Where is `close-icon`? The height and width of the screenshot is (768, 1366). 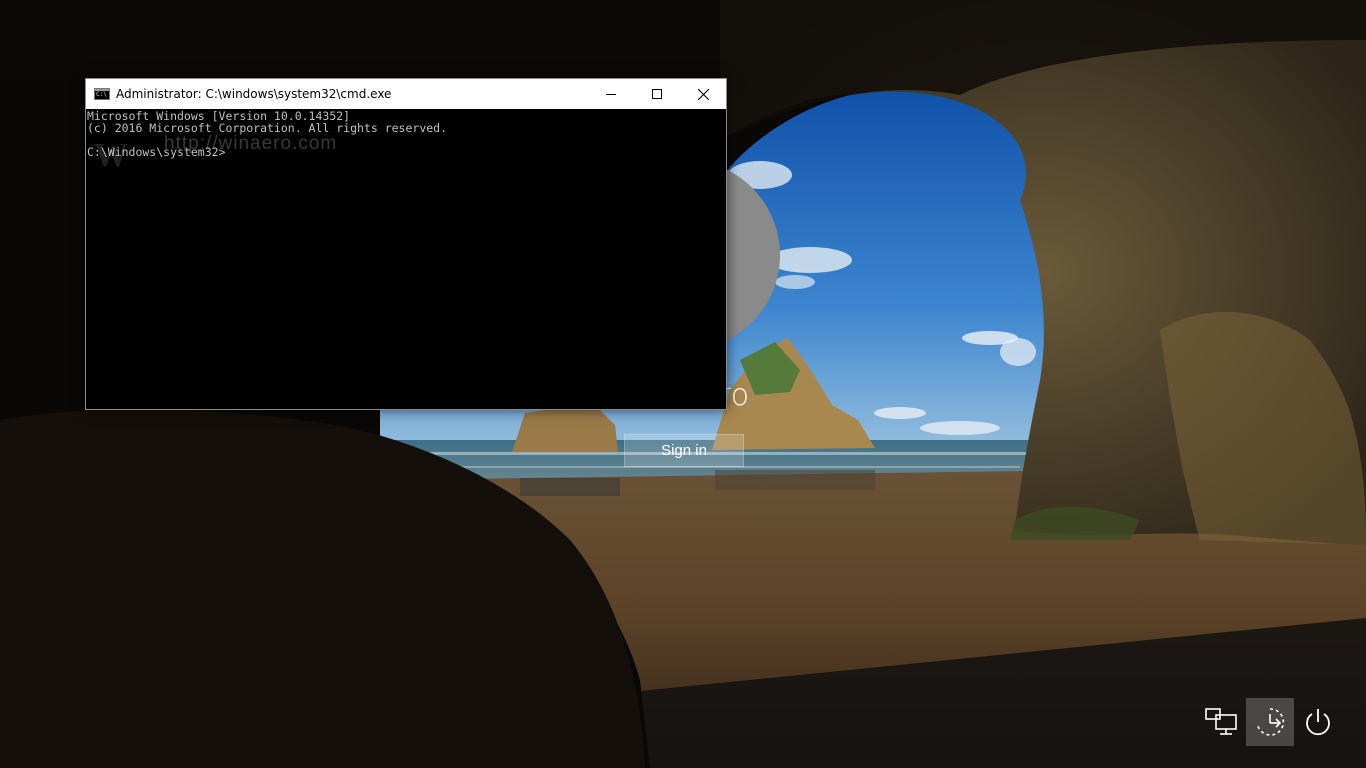
close-icon is located at coordinates (703, 94).